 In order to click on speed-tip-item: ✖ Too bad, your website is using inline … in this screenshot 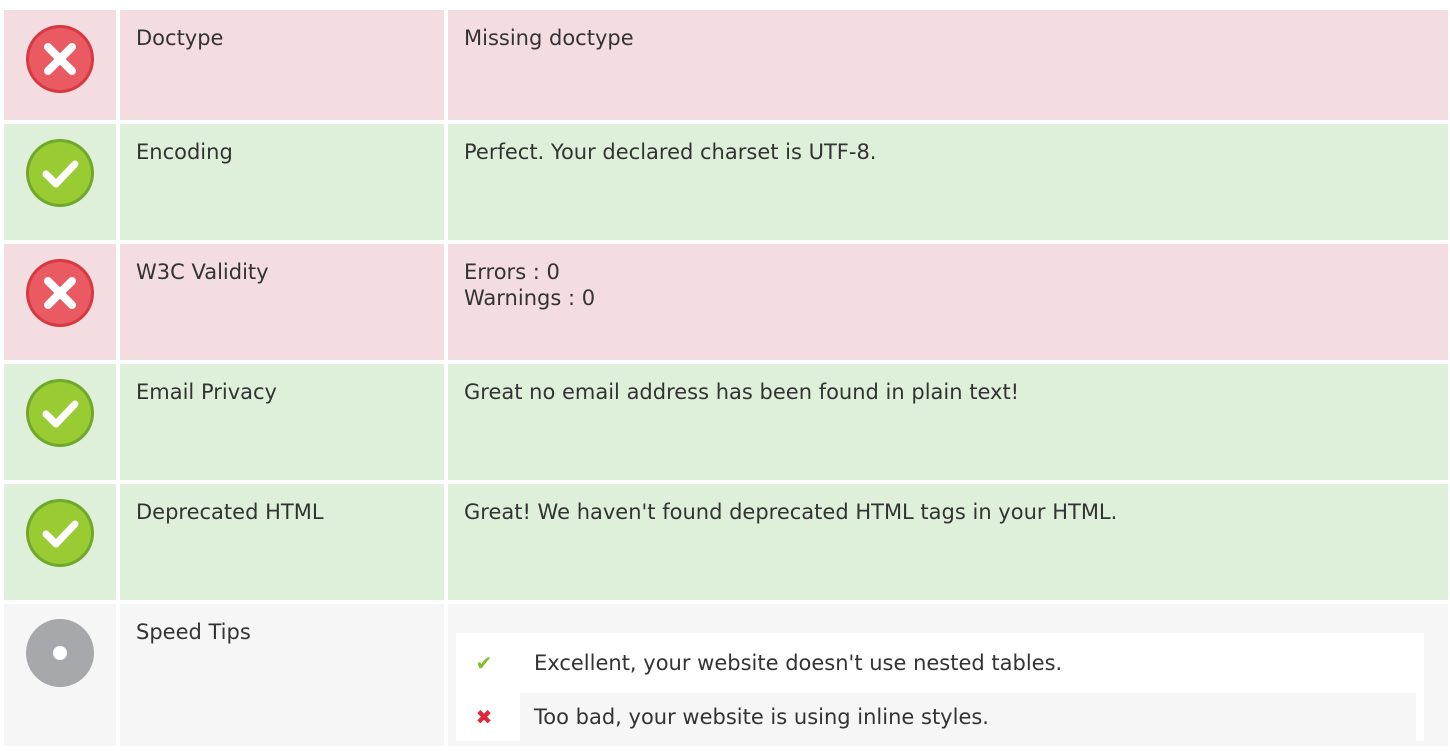, I will do `click(940, 717)`.